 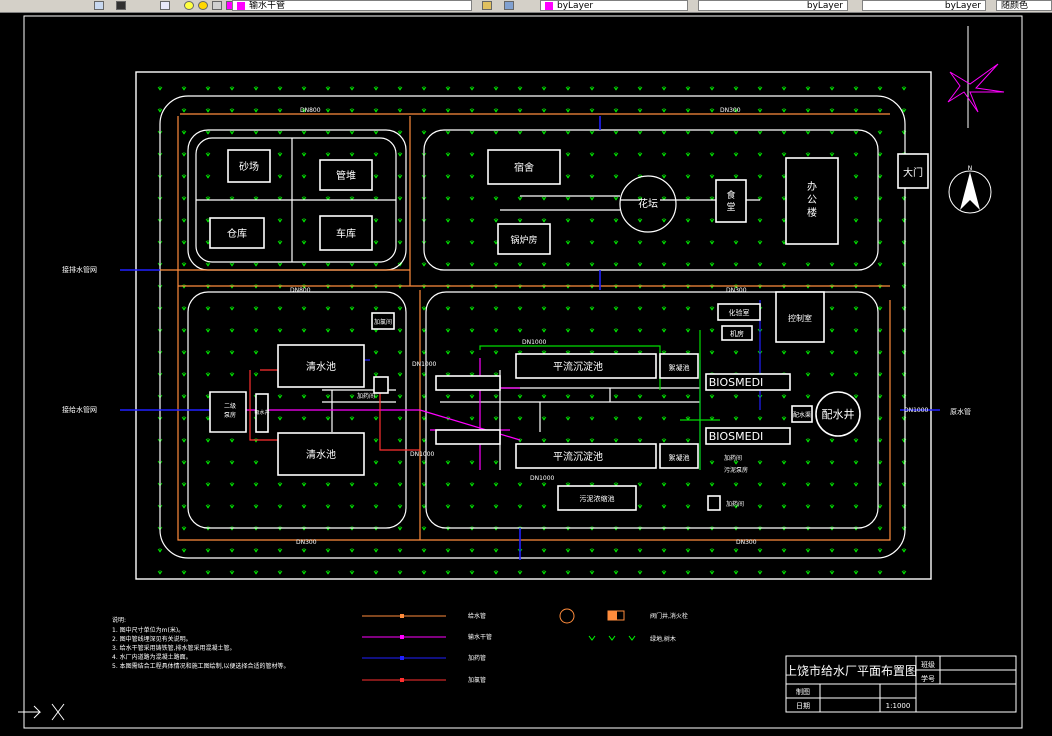 What do you see at coordinates (773, 5) in the screenshot?
I see `linetype-dropdown: byLayer` at bounding box center [773, 5].